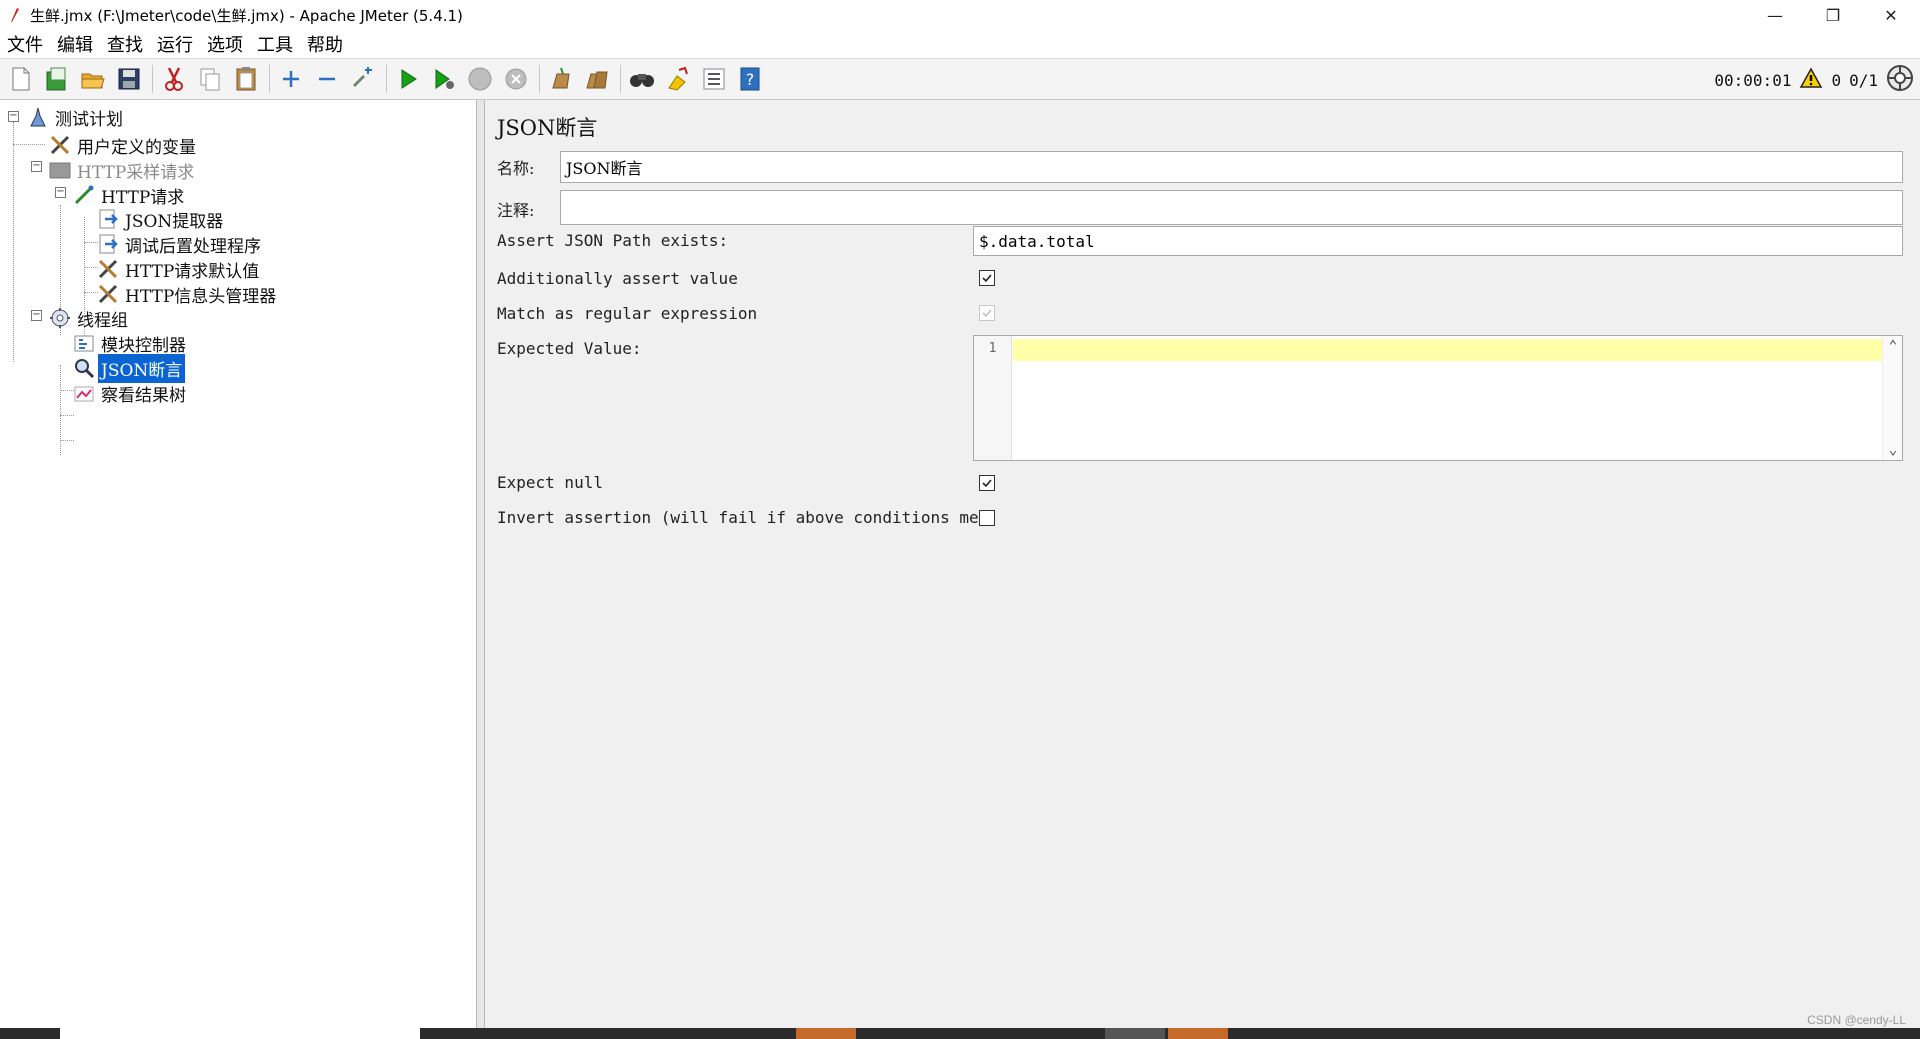  What do you see at coordinates (516, 79) in the screenshot?
I see `shutdown-icon` at bounding box center [516, 79].